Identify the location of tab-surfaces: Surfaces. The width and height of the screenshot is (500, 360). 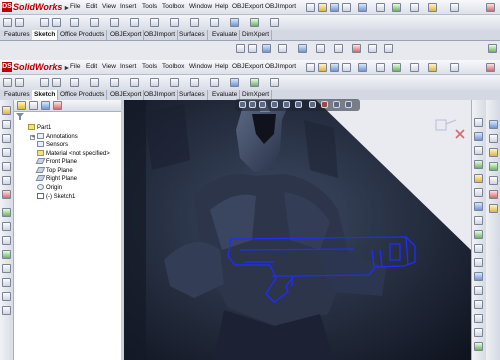
(192, 35).